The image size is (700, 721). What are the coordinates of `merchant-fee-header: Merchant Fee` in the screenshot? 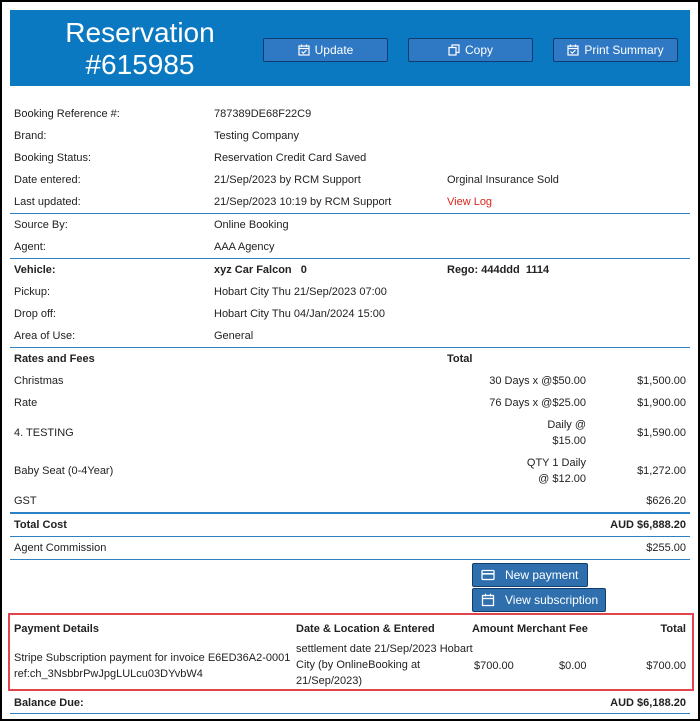 It's located at (552, 629).